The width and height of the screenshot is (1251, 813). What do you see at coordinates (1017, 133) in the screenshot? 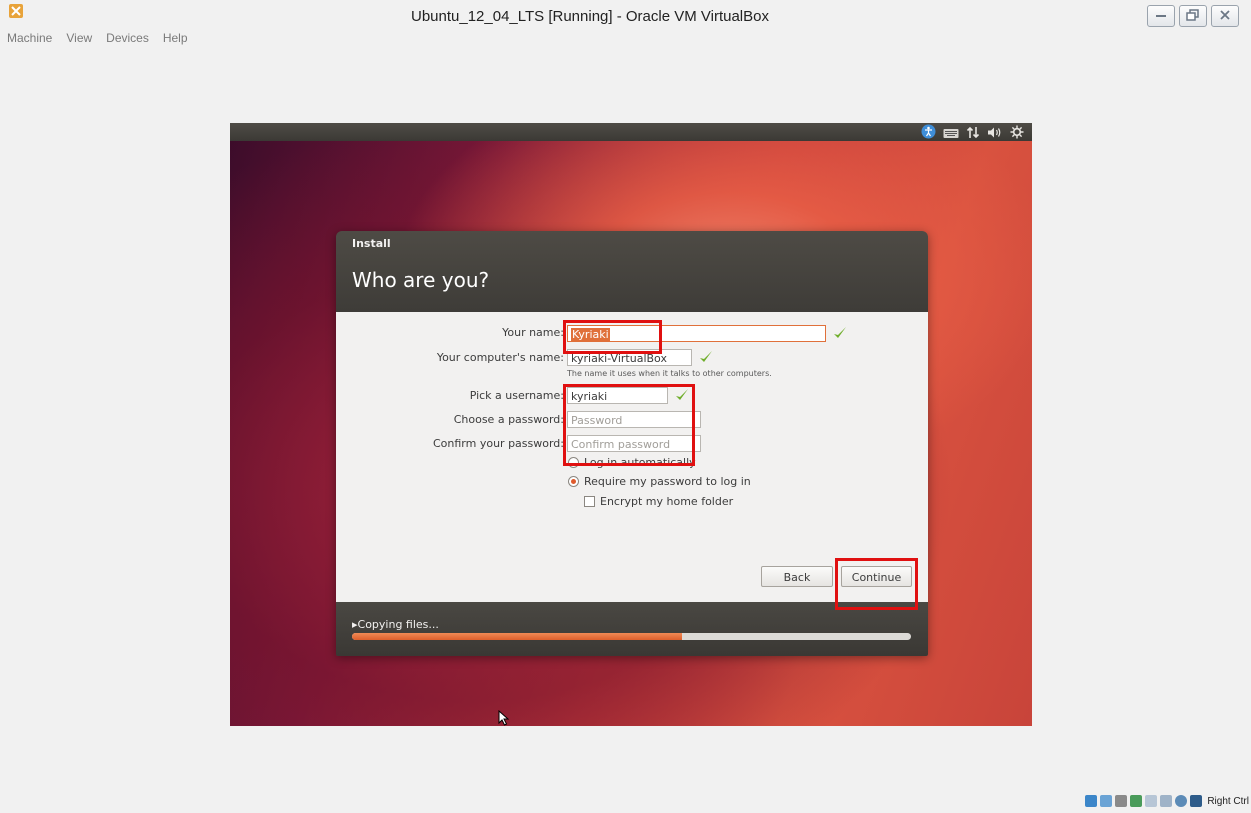
I see `settings-gear-icon` at bounding box center [1017, 133].